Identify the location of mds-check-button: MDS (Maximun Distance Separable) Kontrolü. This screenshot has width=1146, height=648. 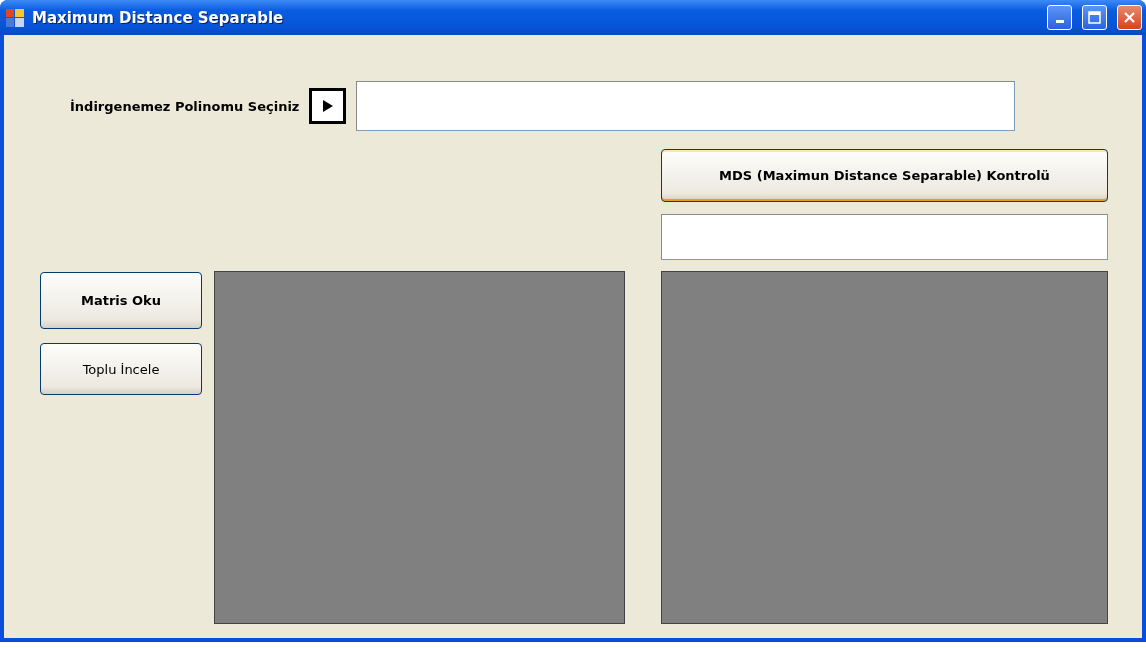
(884, 175).